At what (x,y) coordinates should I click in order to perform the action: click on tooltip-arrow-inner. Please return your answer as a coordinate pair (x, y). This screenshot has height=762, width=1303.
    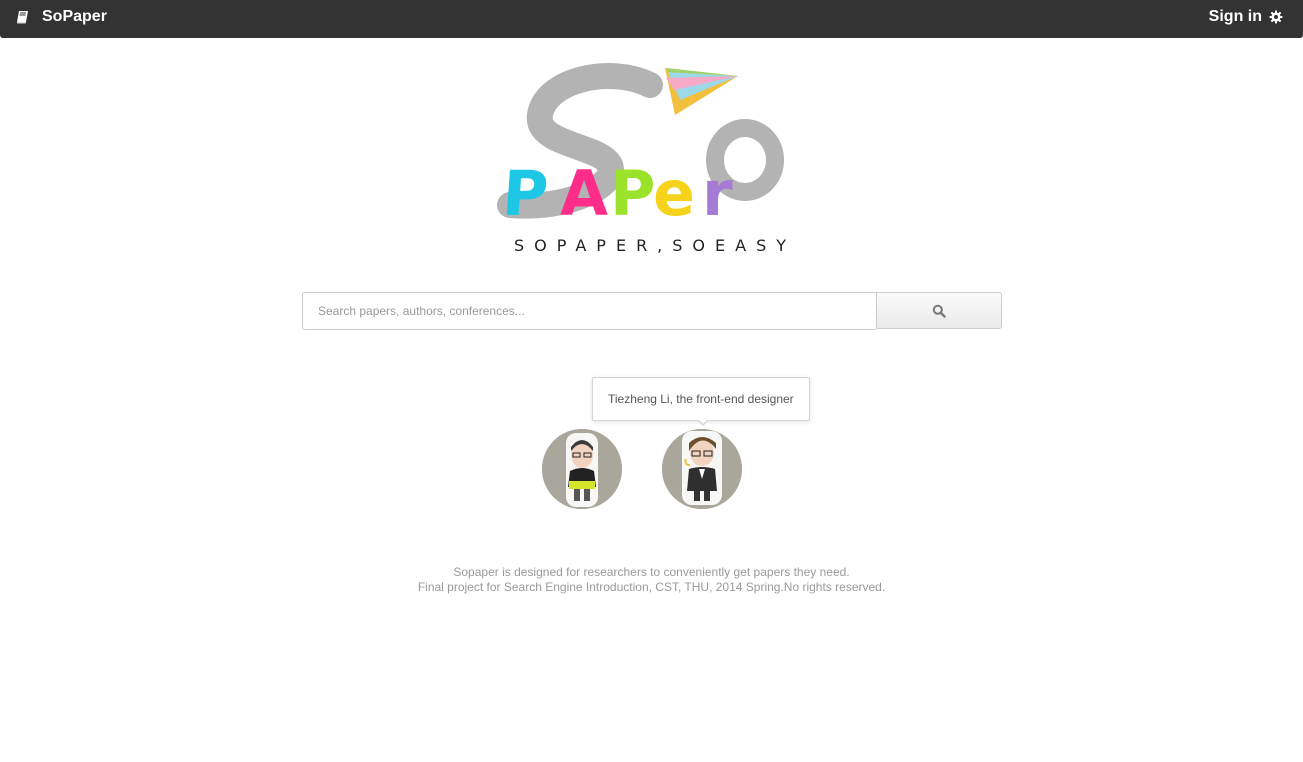
    Looking at the image, I should click on (703, 421).